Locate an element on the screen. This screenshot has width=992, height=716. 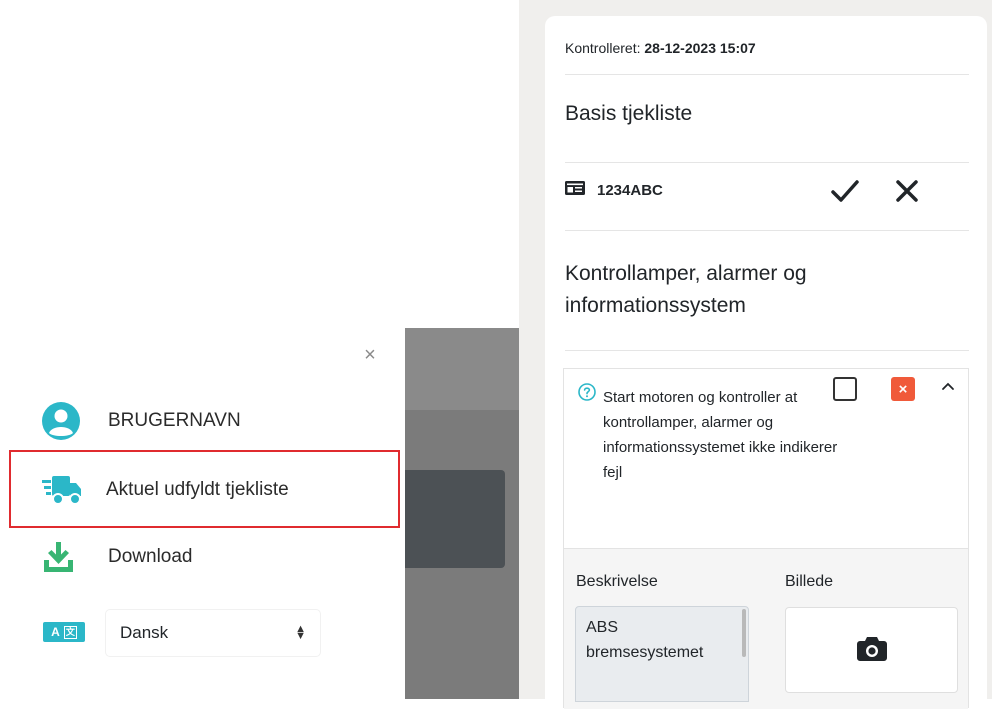
take-photo-button is located at coordinates (871, 650).